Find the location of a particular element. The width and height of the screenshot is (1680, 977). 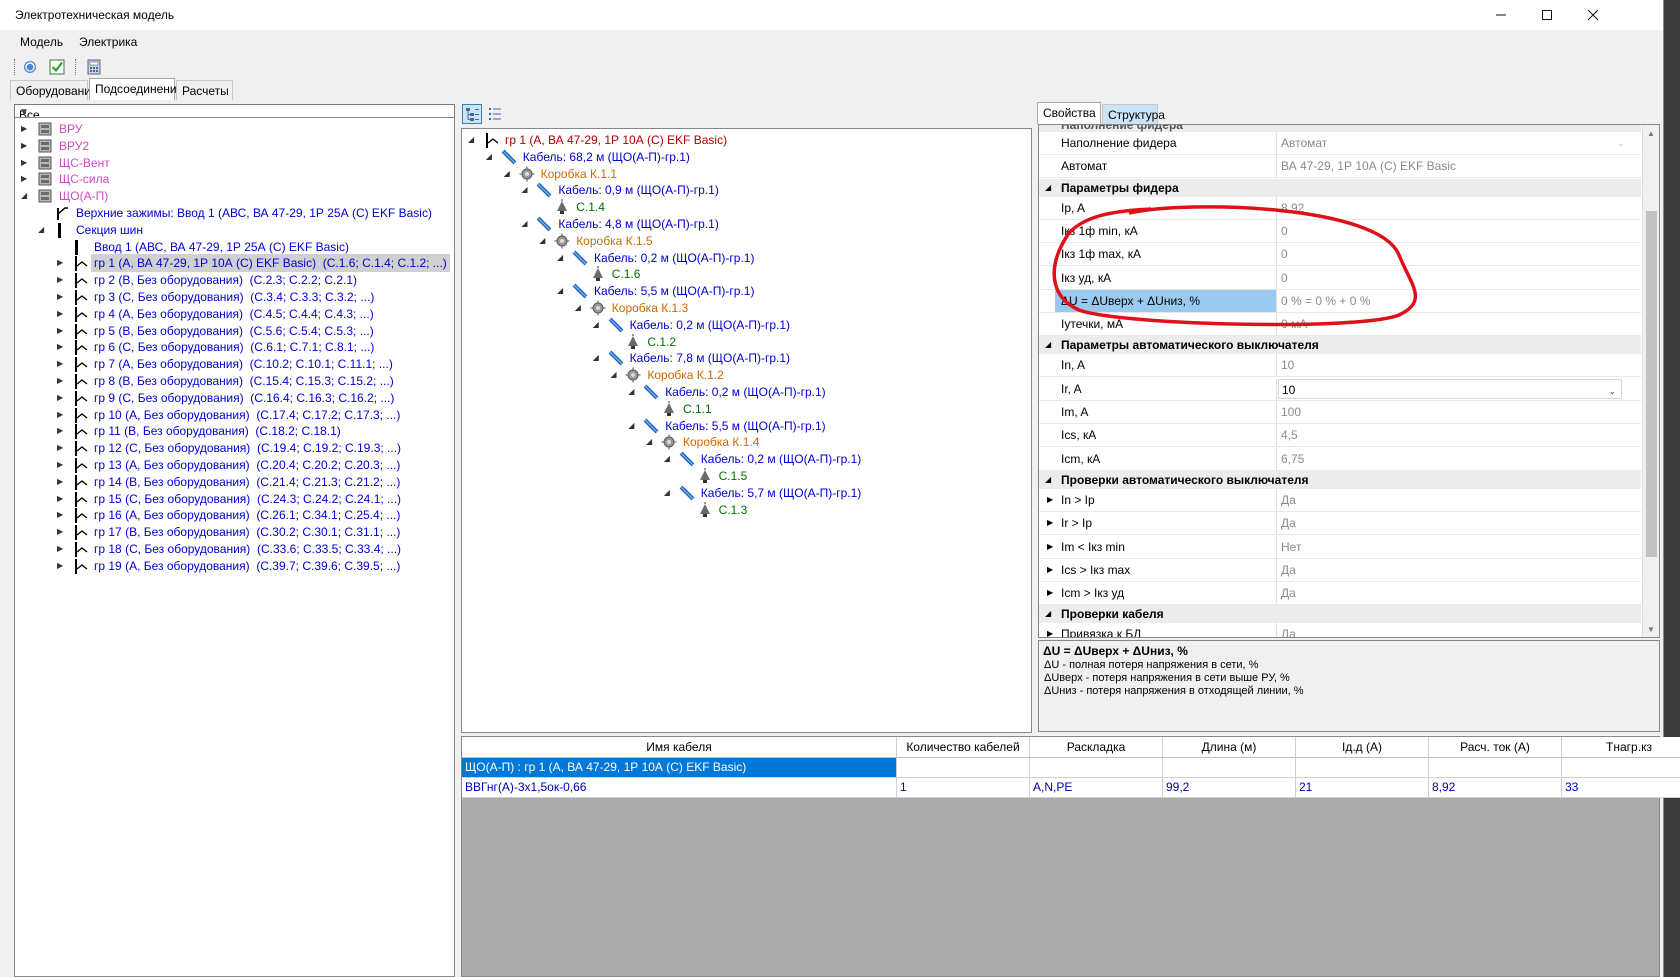

property-category: ◢ Проверки автоматического выключателя is located at coordinates (1340, 479).